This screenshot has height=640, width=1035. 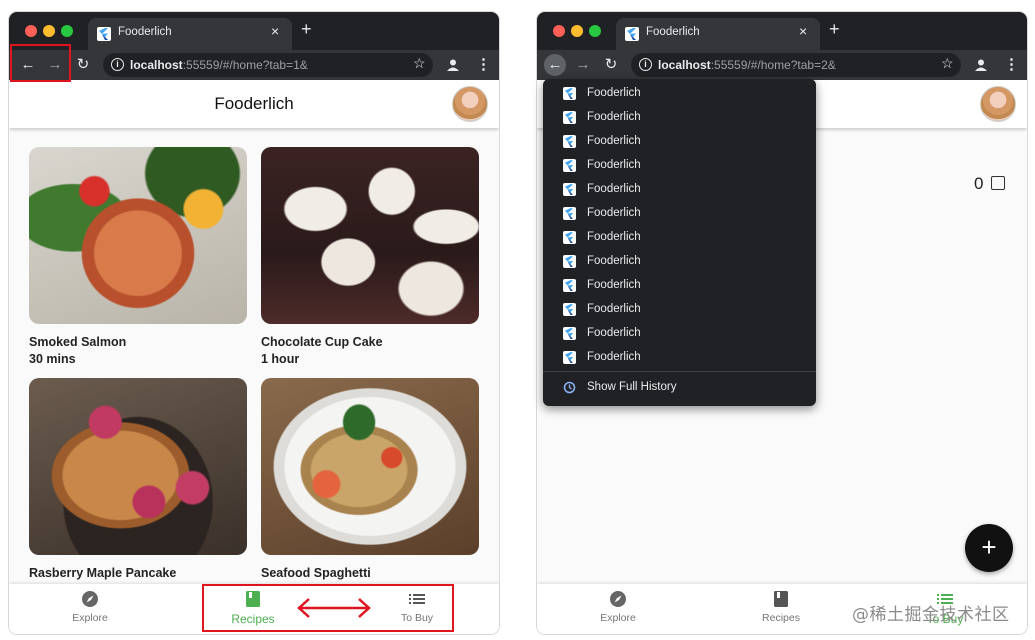 I want to click on address-bar: i localhost:55559/#/home?tab=2& ☆, so click(x=796, y=65).